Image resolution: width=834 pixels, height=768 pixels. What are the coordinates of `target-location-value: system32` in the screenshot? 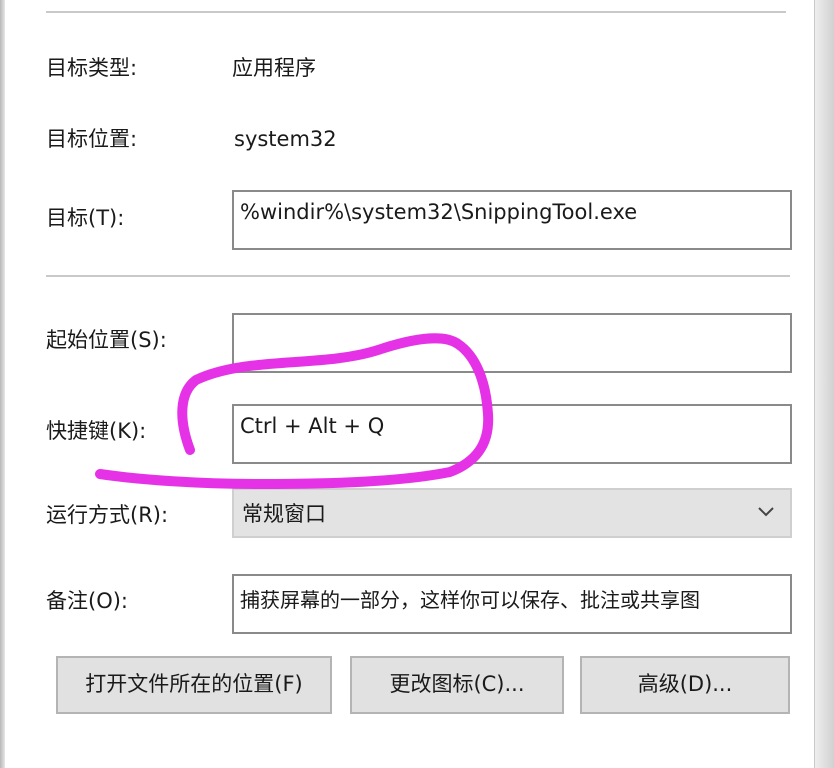 It's located at (285, 139).